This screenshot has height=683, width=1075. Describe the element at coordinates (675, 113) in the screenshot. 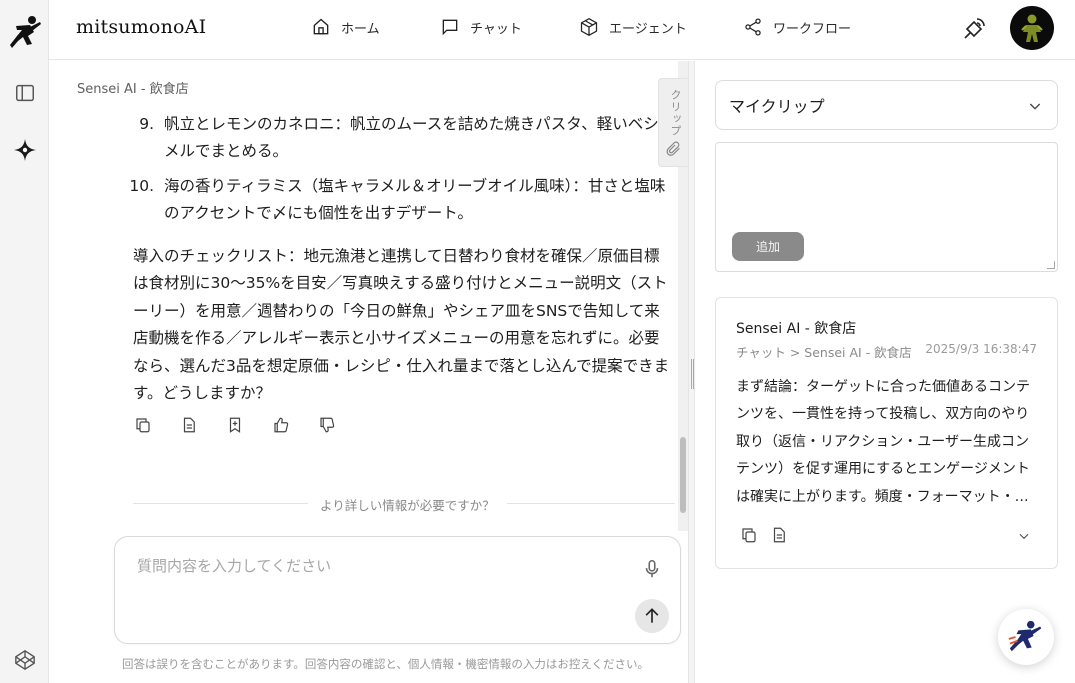

I see `clip-tab-label: クリップ` at that location.